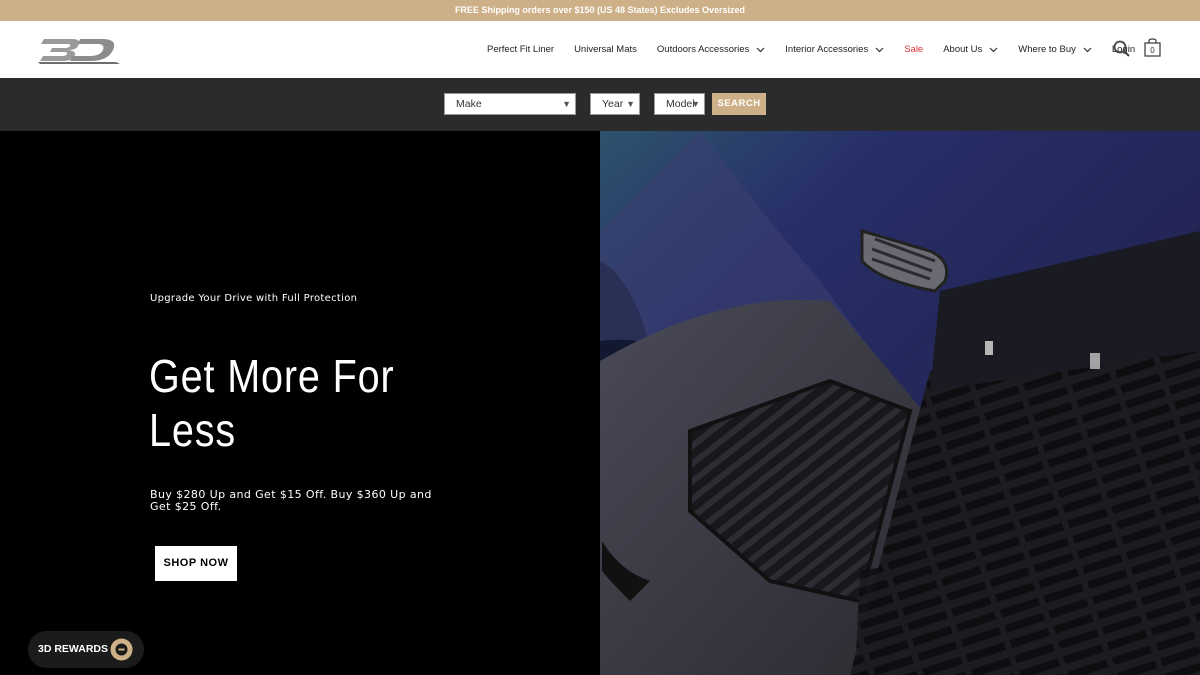  I want to click on nav-sale: Sale, so click(913, 49).